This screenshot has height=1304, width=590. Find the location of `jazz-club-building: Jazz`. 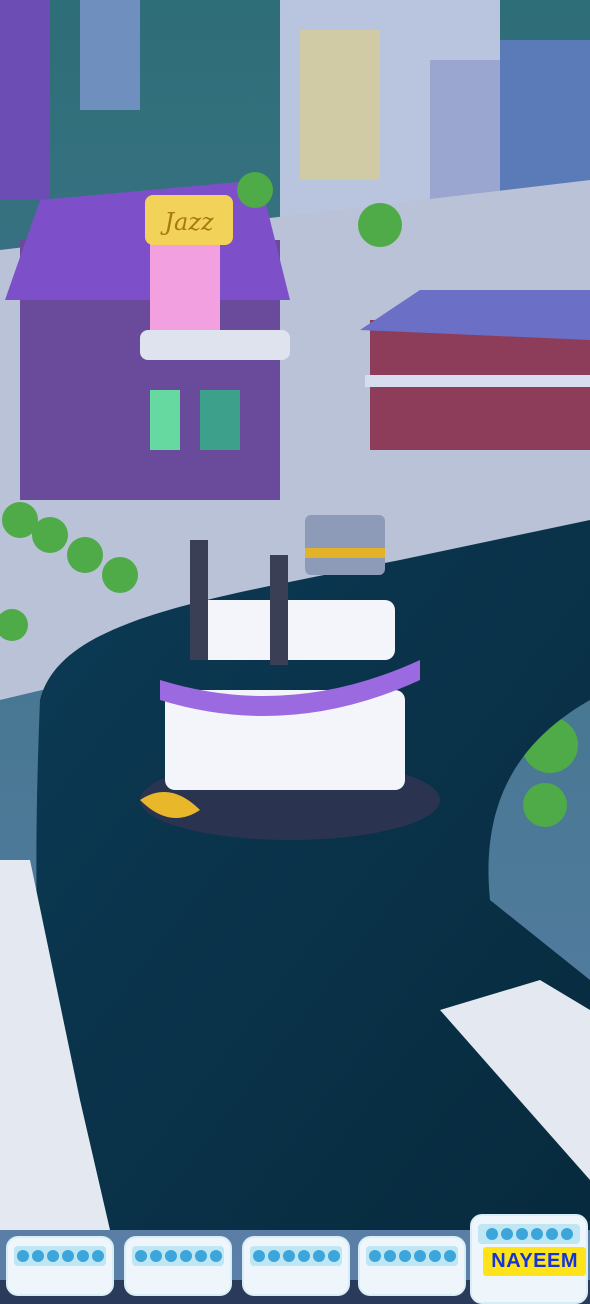

jazz-club-building: Jazz is located at coordinates (147, 340).